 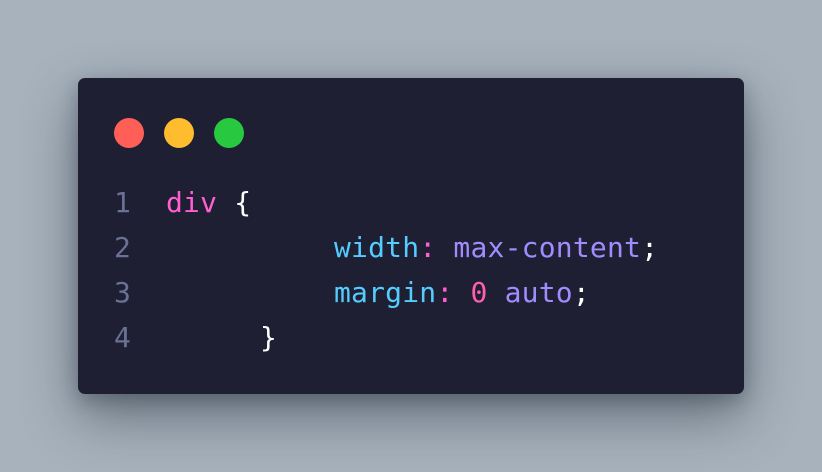 What do you see at coordinates (243, 202) in the screenshot?
I see `open-brace: {` at bounding box center [243, 202].